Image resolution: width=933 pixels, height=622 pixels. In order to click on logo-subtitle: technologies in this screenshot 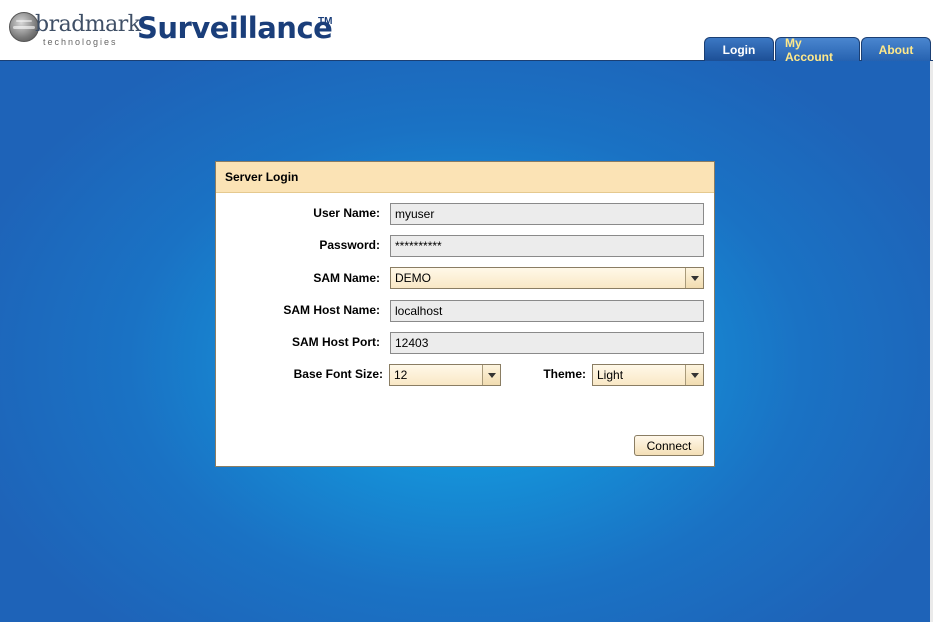, I will do `click(80, 42)`.